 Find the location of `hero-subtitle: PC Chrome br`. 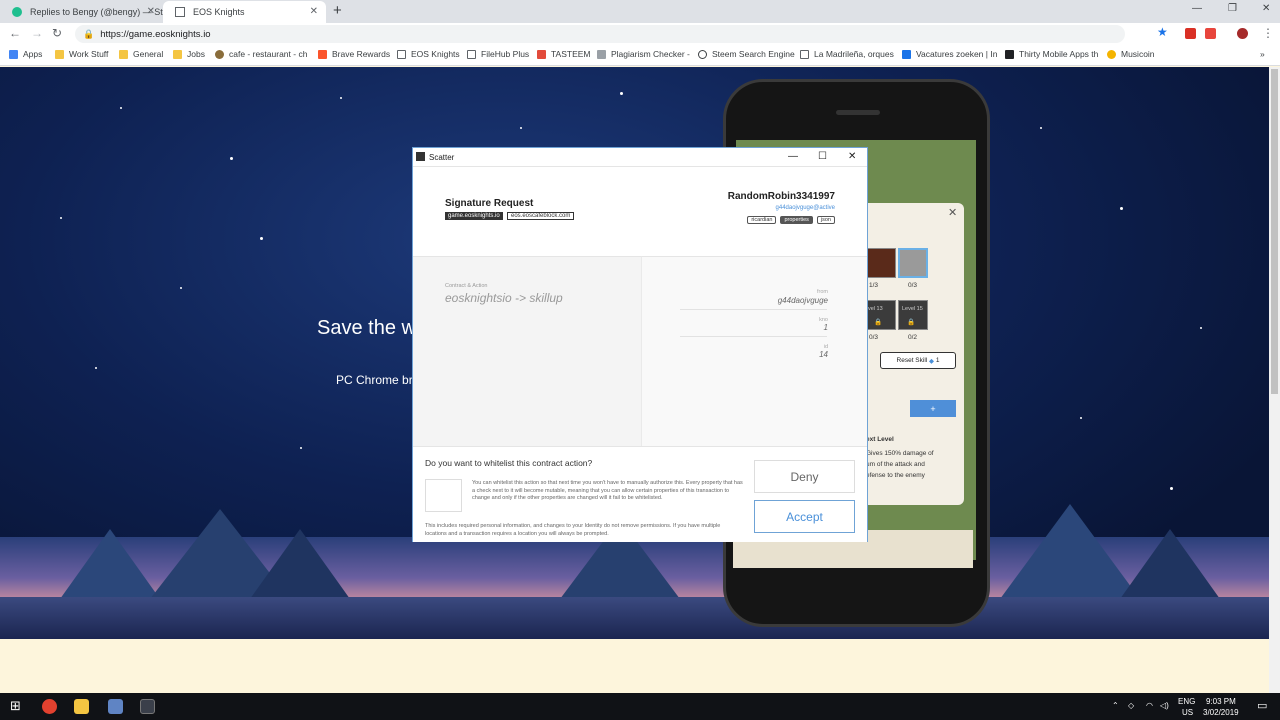

hero-subtitle: PC Chrome br is located at coordinates (374, 380).